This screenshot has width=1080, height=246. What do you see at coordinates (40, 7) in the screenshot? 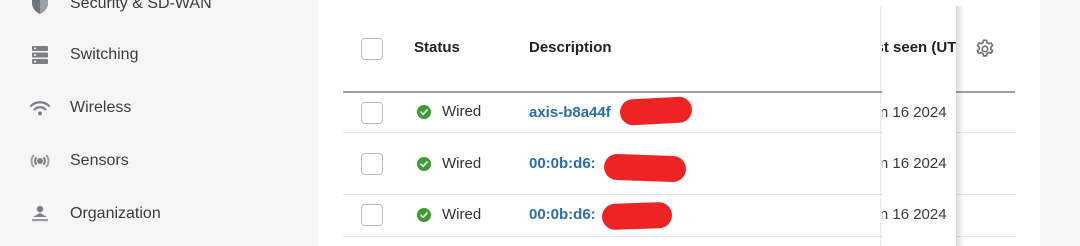
I see `shield-icon` at bounding box center [40, 7].